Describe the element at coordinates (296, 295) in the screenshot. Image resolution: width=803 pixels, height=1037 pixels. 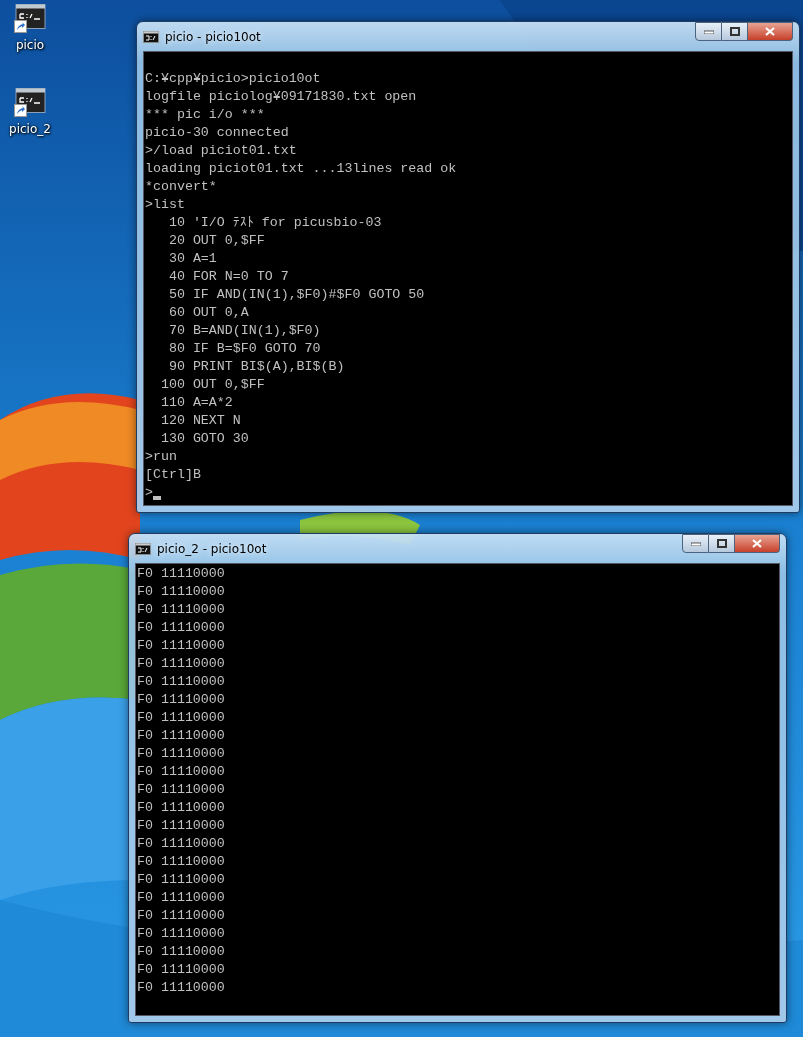
I see `console-line: 50 IF AND(IN(1),$F0)#$F0 GOTO 50` at that location.